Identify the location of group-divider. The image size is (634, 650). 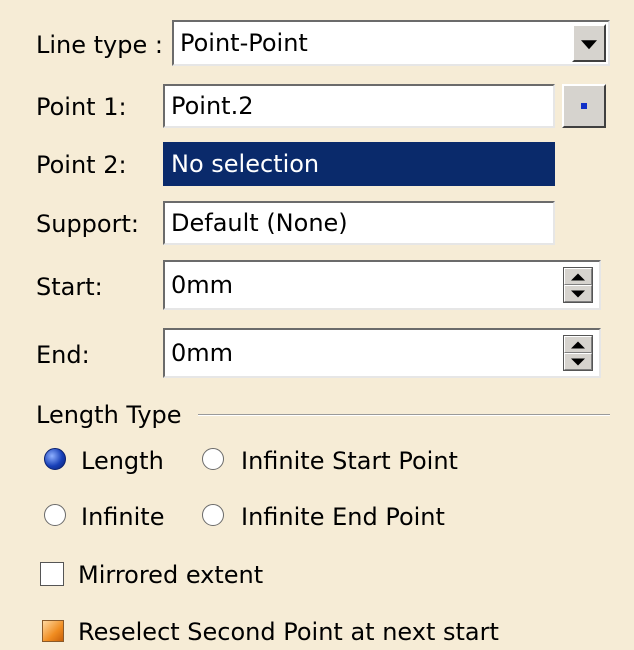
(404, 415).